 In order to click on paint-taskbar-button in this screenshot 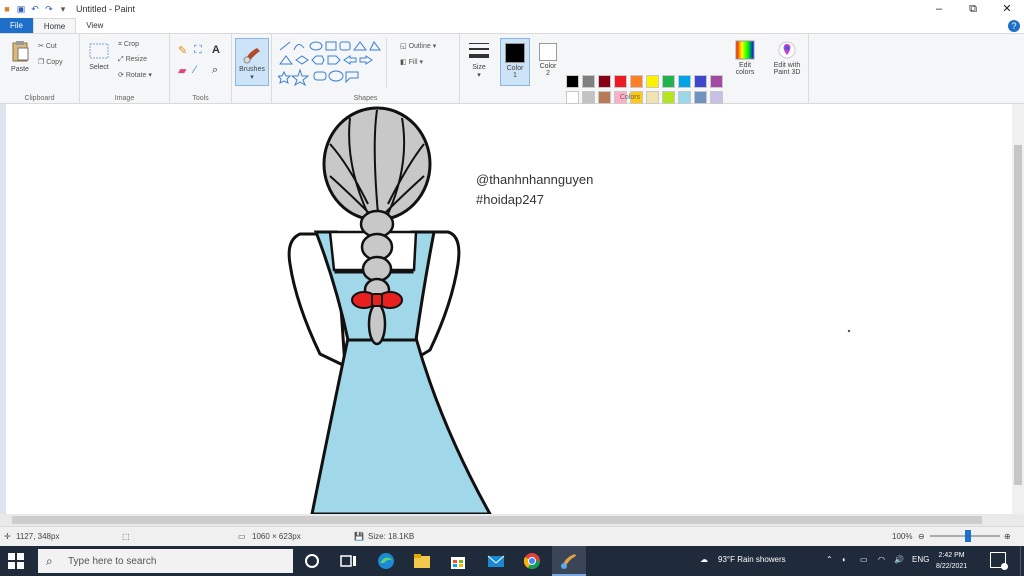, I will do `click(569, 561)`.